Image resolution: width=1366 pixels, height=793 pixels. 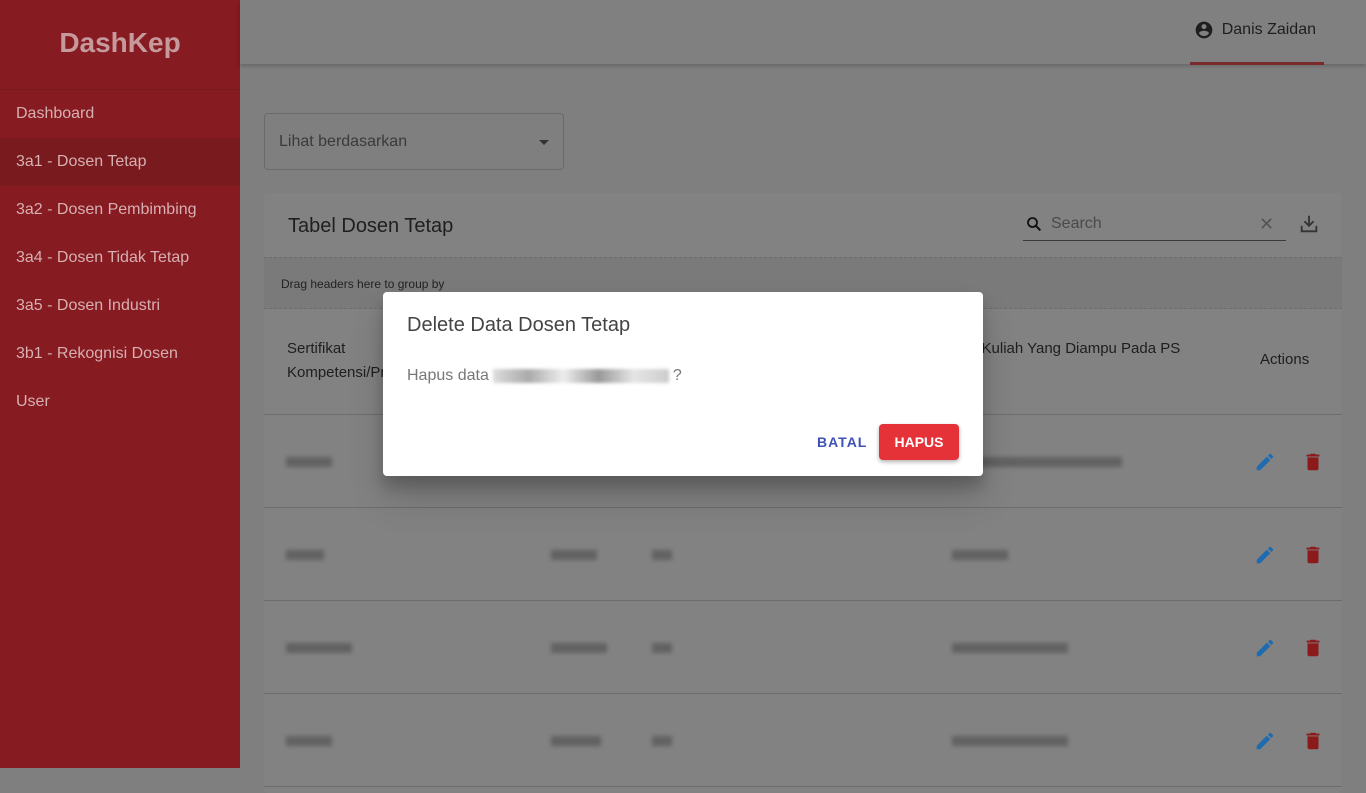 I want to click on confirm-delete-button: HAPUS, so click(x=919, y=442).